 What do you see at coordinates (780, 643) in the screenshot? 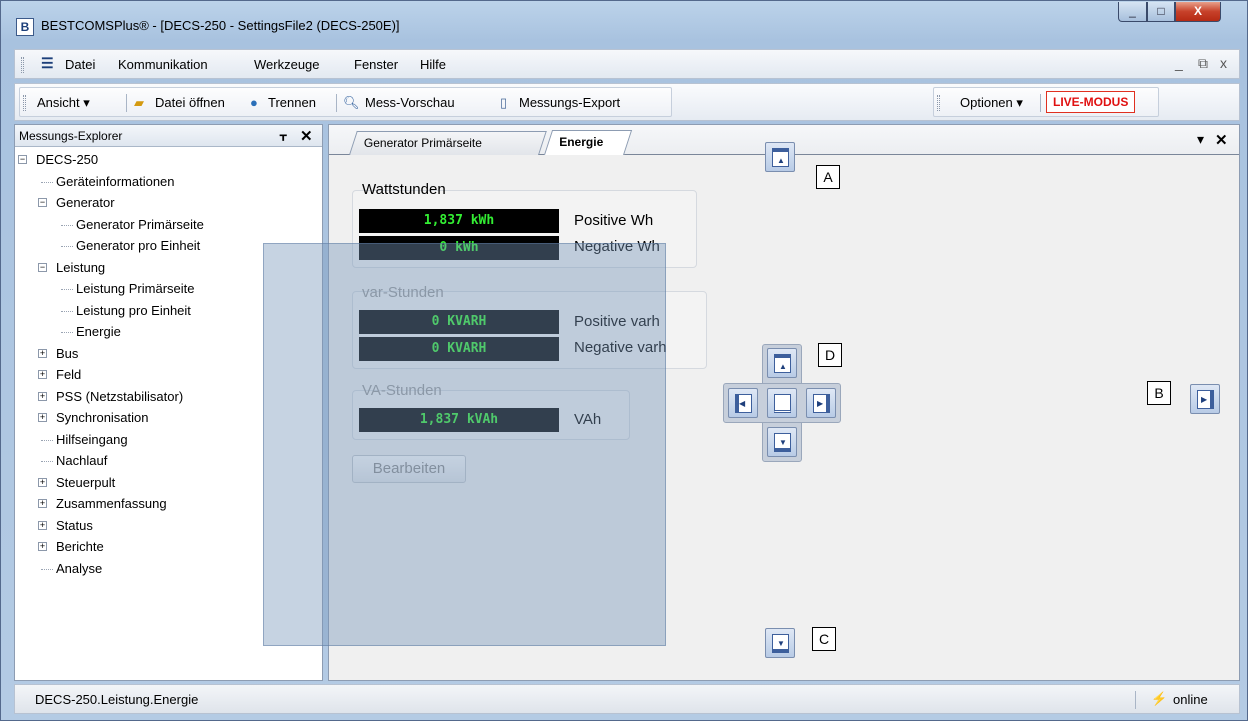
I see `dock-bottom-guide: ▼` at bounding box center [780, 643].